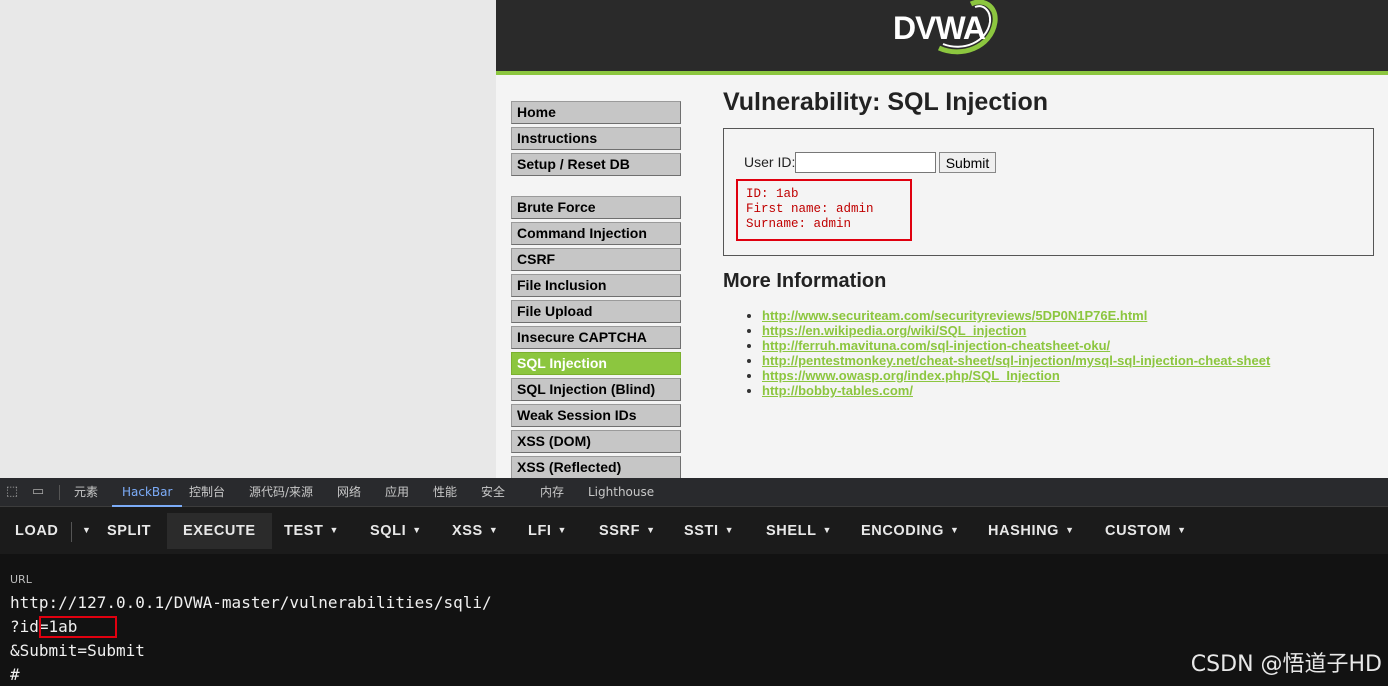 The height and width of the screenshot is (686, 1388). I want to click on watermark: CSDN @悟道子HD, so click(1286, 664).